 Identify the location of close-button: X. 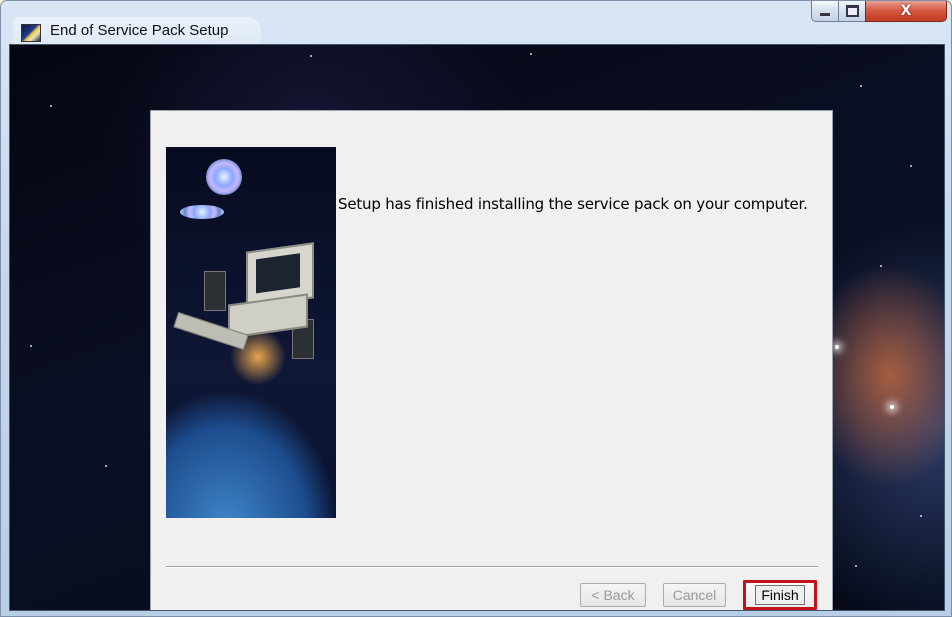
(906, 11).